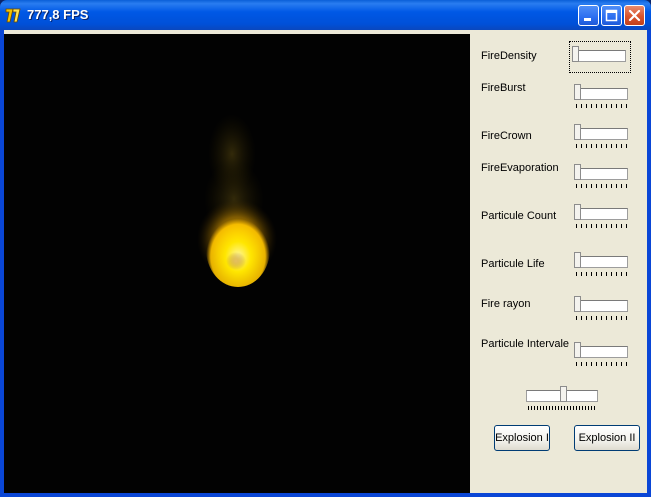 This screenshot has width=651, height=497. I want to click on particule-count-label: Particule Count, so click(519, 216).